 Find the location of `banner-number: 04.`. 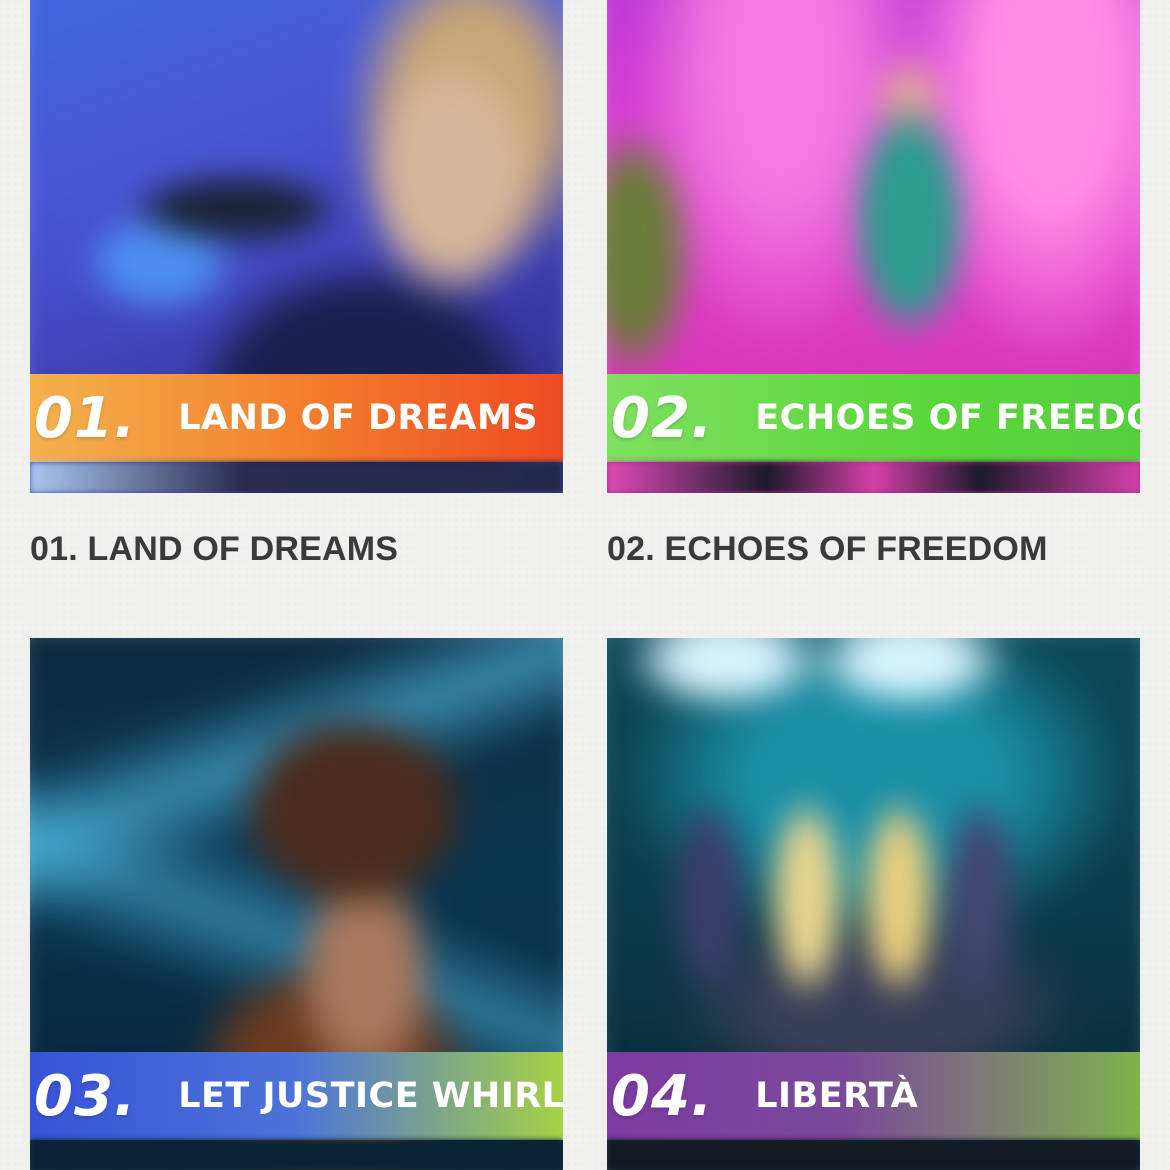

banner-number: 04. is located at coordinates (662, 1096).